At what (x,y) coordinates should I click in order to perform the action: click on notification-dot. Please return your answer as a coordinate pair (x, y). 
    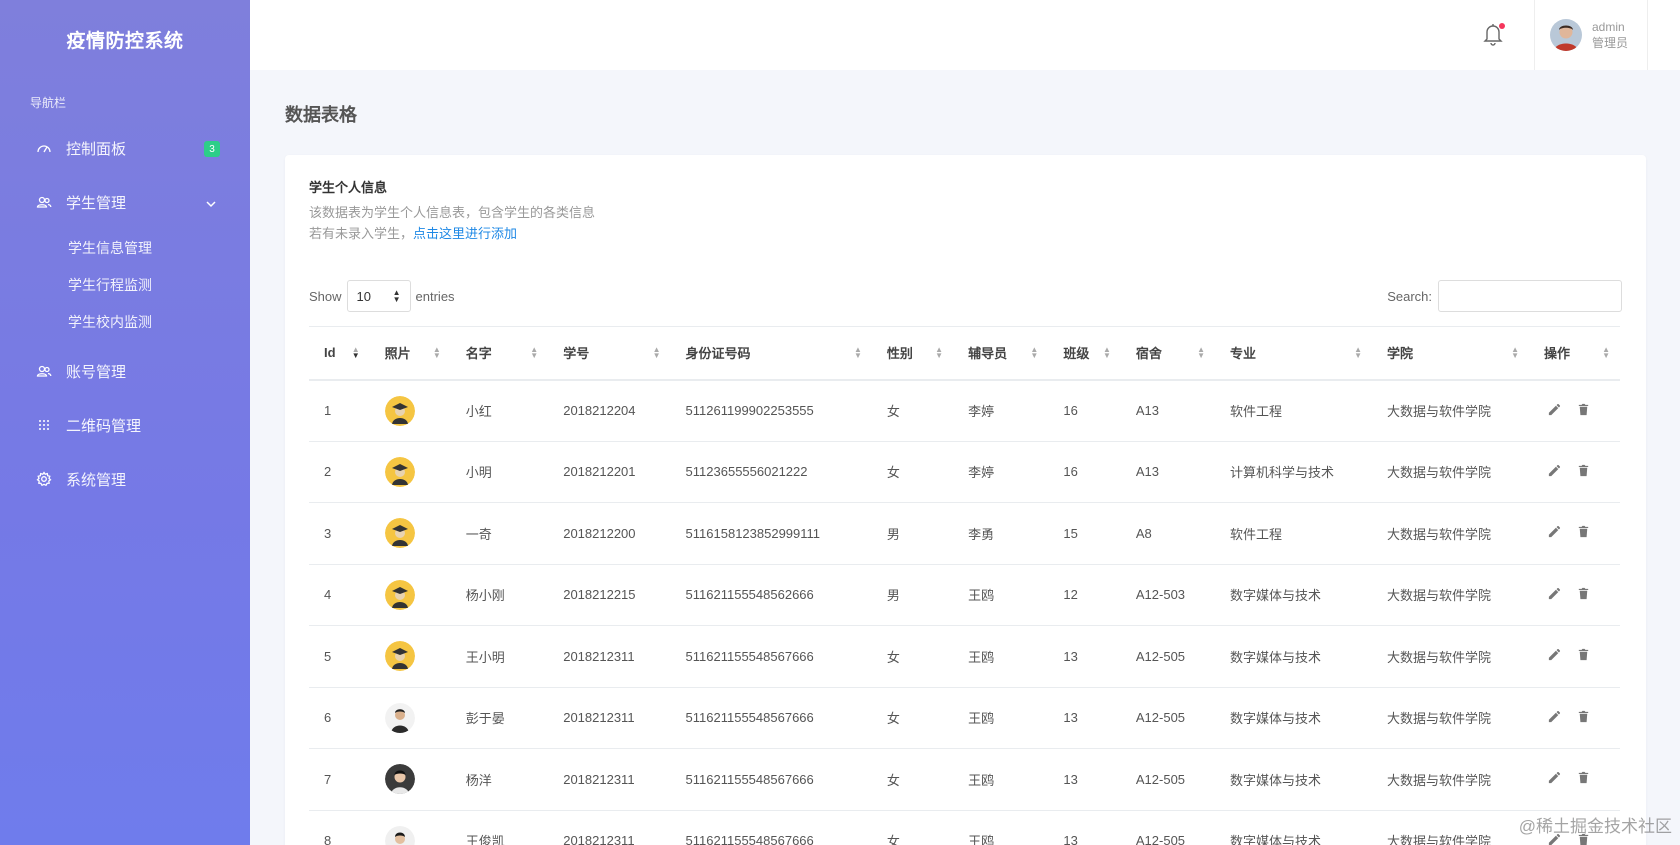
    Looking at the image, I should click on (1502, 26).